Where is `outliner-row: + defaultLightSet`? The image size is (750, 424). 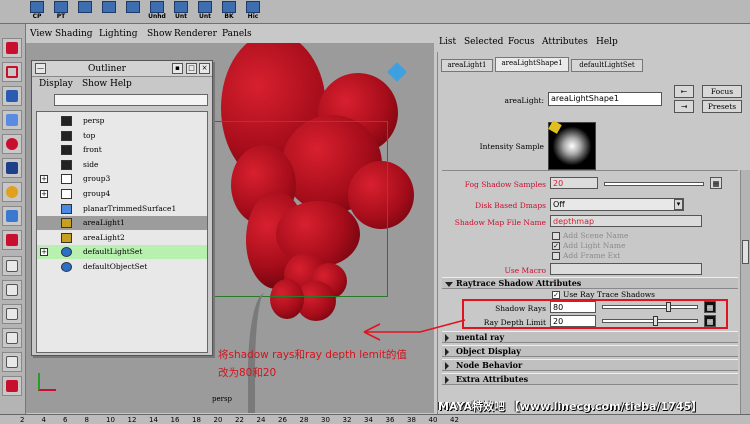
outliner-row: + defaultLightSet is located at coordinates (122, 252).